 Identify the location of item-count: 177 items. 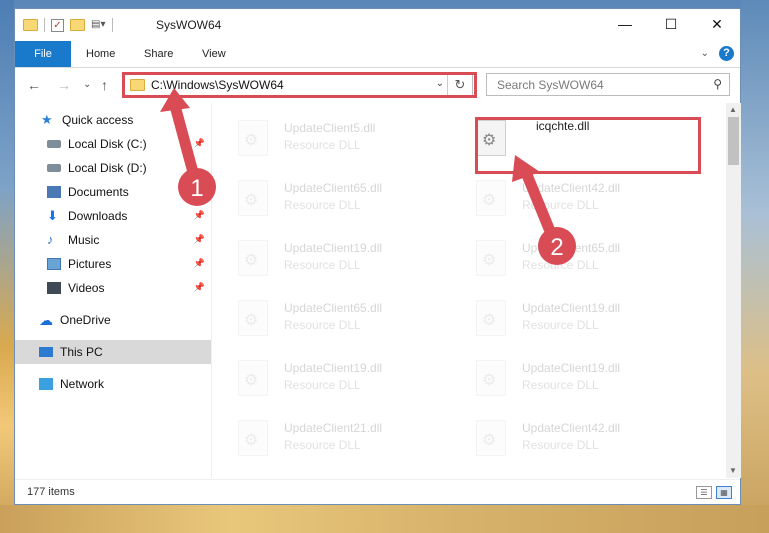
(51, 492).